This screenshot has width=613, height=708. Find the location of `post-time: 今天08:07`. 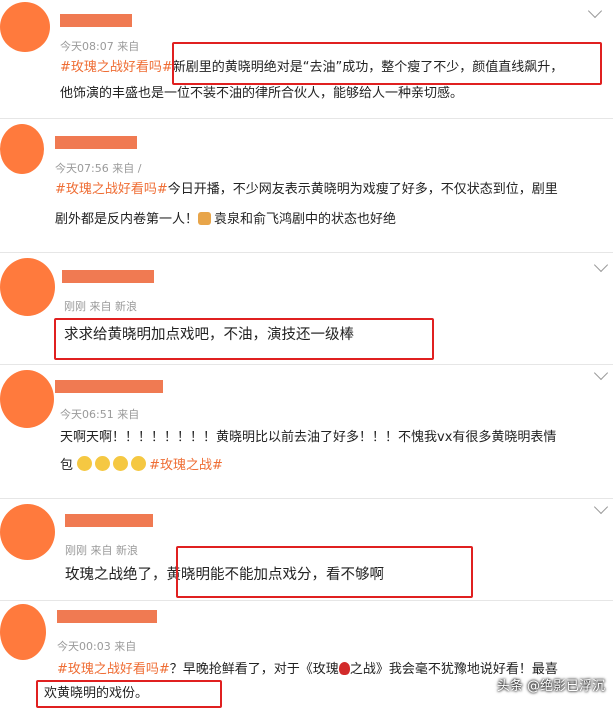

post-time: 今天08:07 is located at coordinates (87, 46).